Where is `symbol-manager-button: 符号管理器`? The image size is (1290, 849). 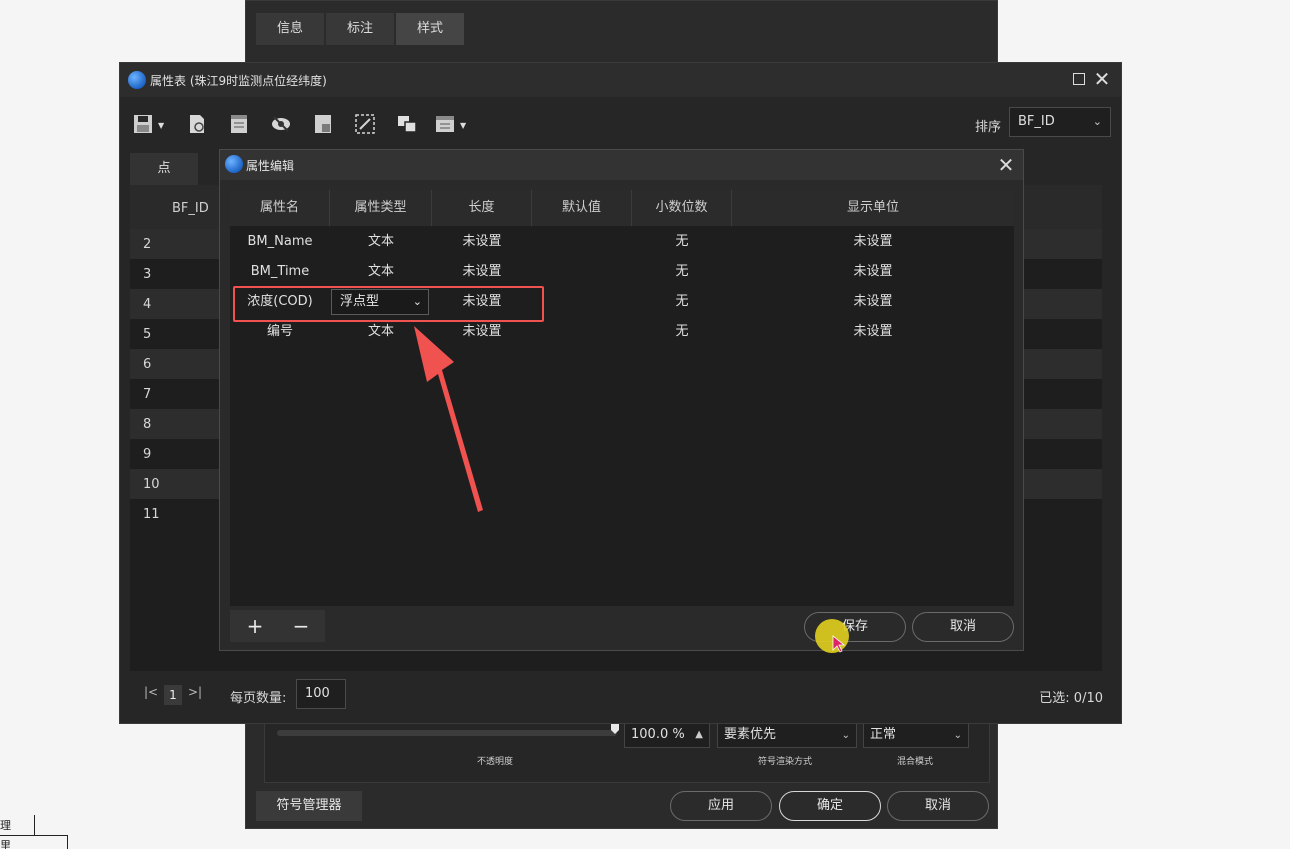
symbol-manager-button: 符号管理器 is located at coordinates (309, 806).